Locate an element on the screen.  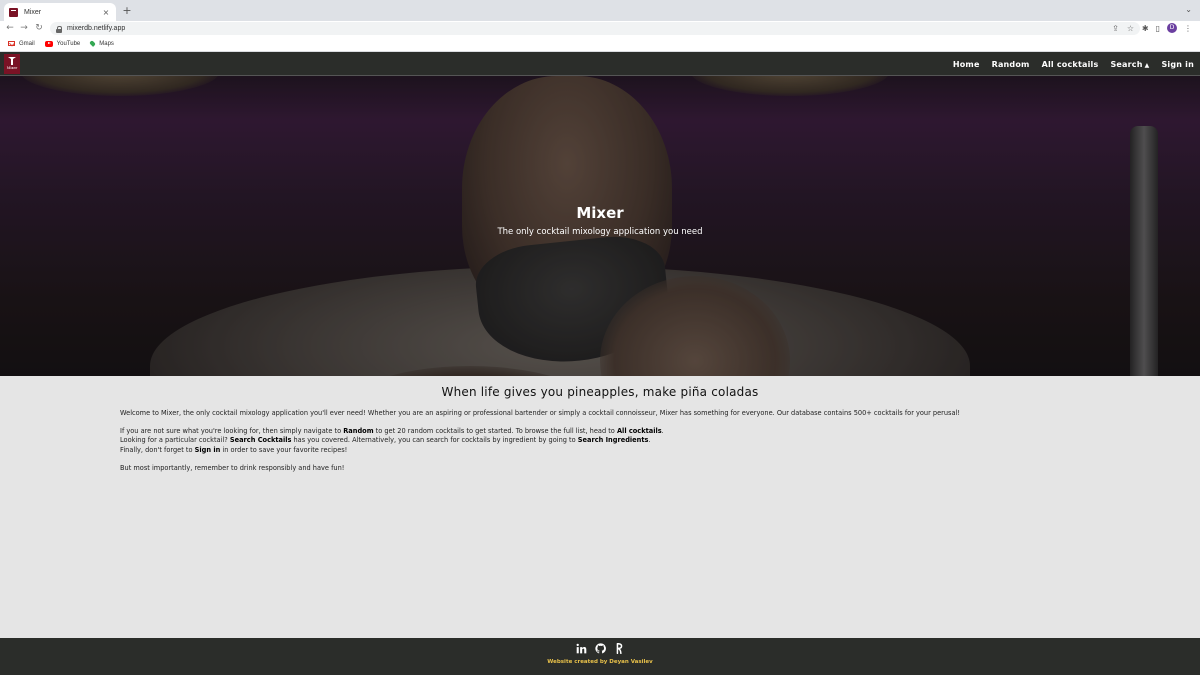
gmail-icon is located at coordinates (11, 43).